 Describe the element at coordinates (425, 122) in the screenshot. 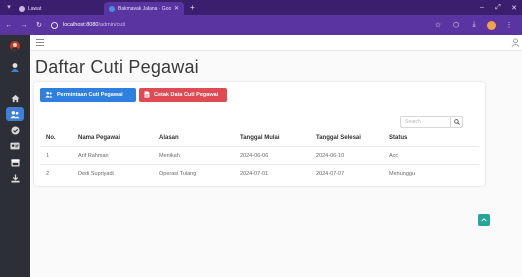

I see `search-input` at that location.